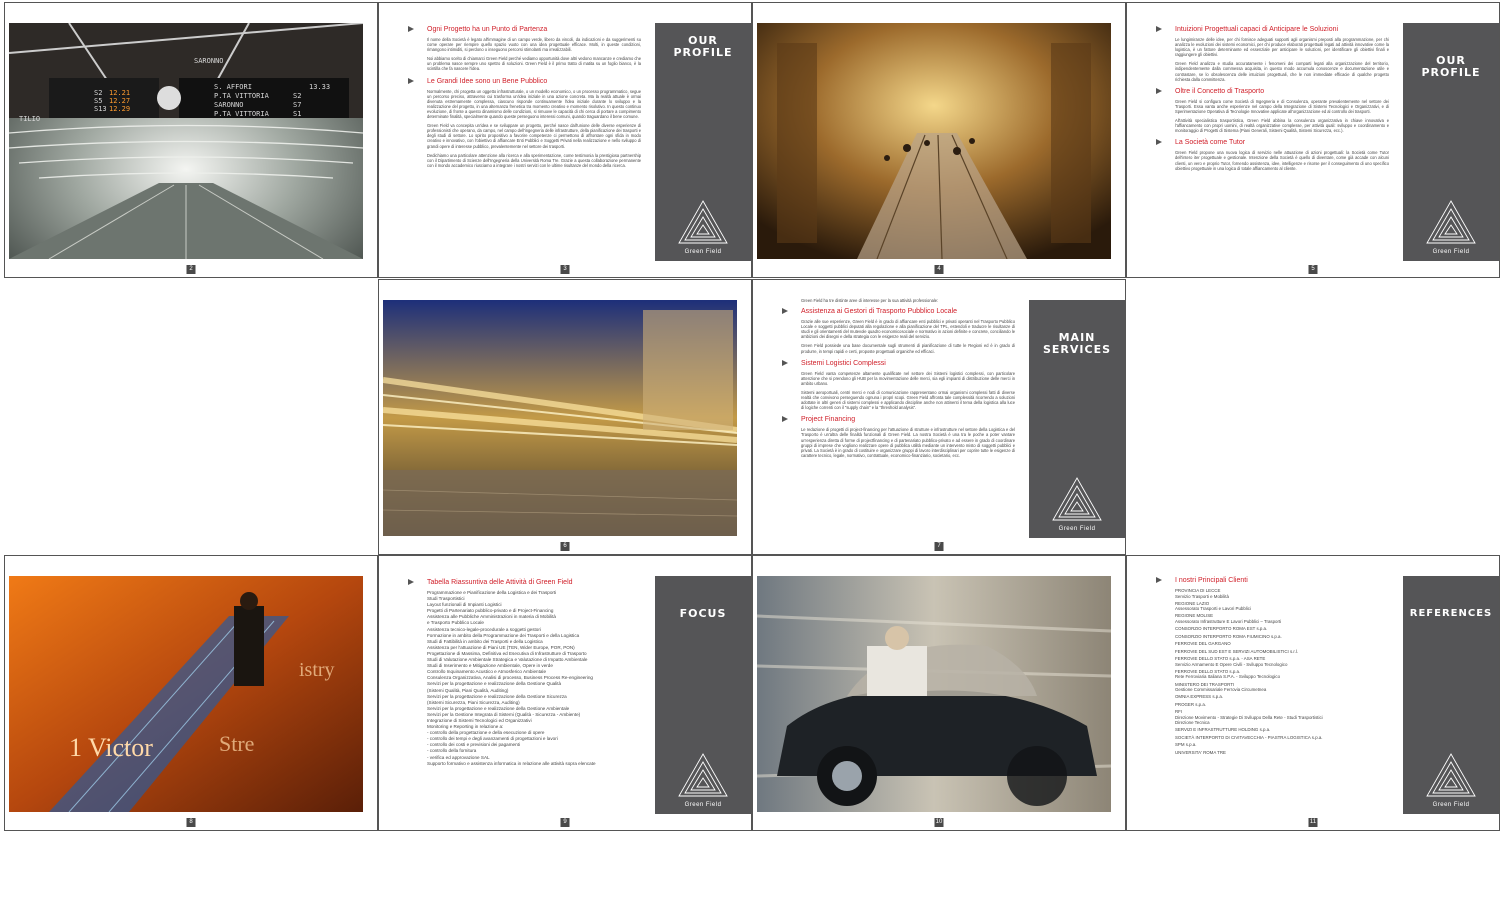 This screenshot has height=900, width=1500. What do you see at coordinates (939, 269) in the screenshot?
I see `page-number: 4` at bounding box center [939, 269].